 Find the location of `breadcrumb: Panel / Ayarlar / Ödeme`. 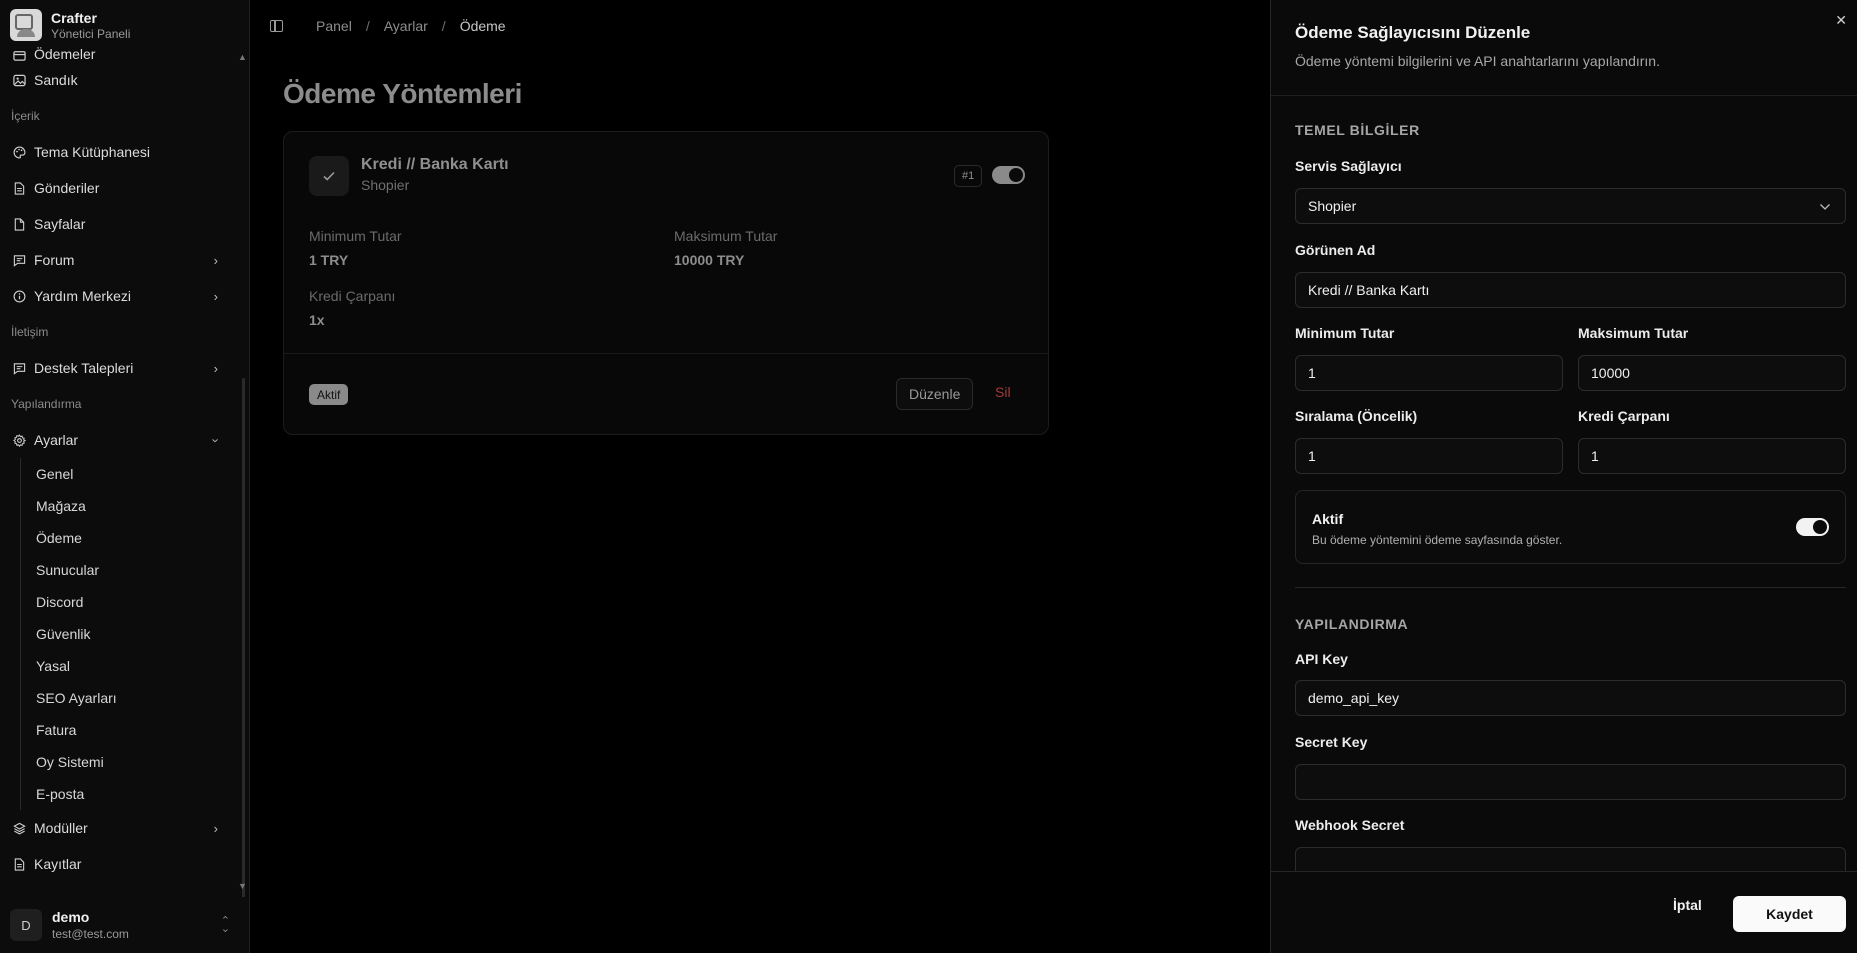

breadcrumb: Panel / Ayarlar / Ödeme is located at coordinates (411, 26).